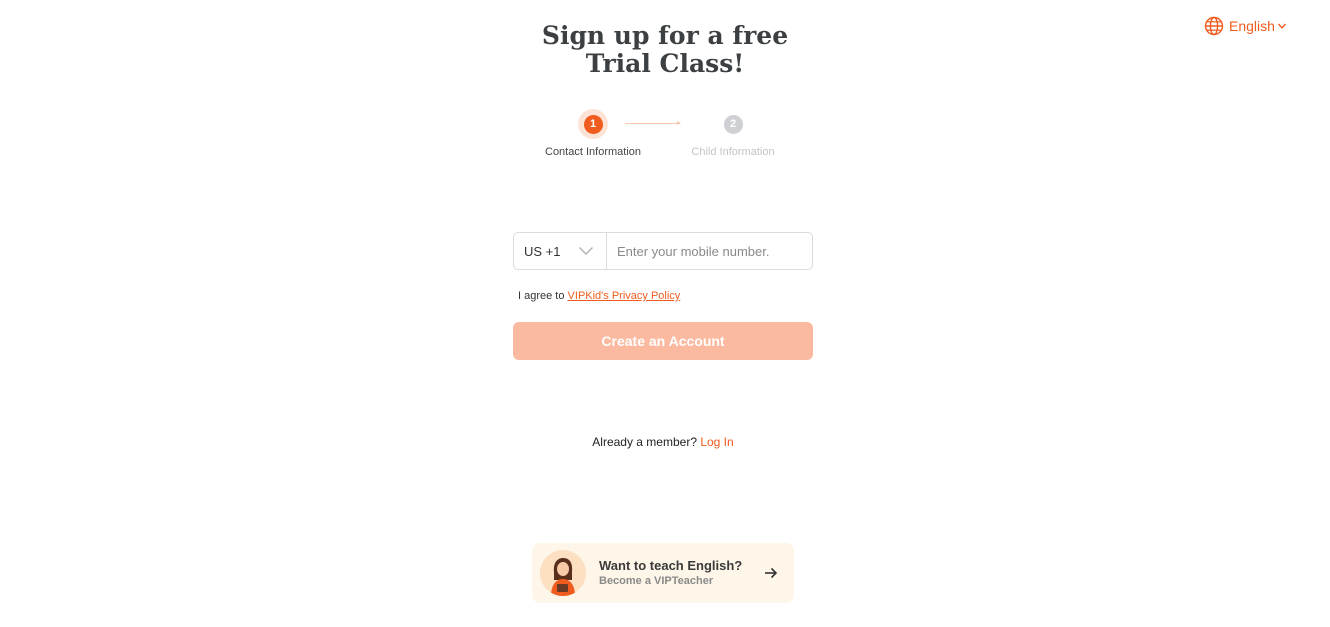 The height and width of the screenshot is (627, 1330). Describe the element at coordinates (671, 565) in the screenshot. I see `teach-card-title: Want to teach English?` at that location.